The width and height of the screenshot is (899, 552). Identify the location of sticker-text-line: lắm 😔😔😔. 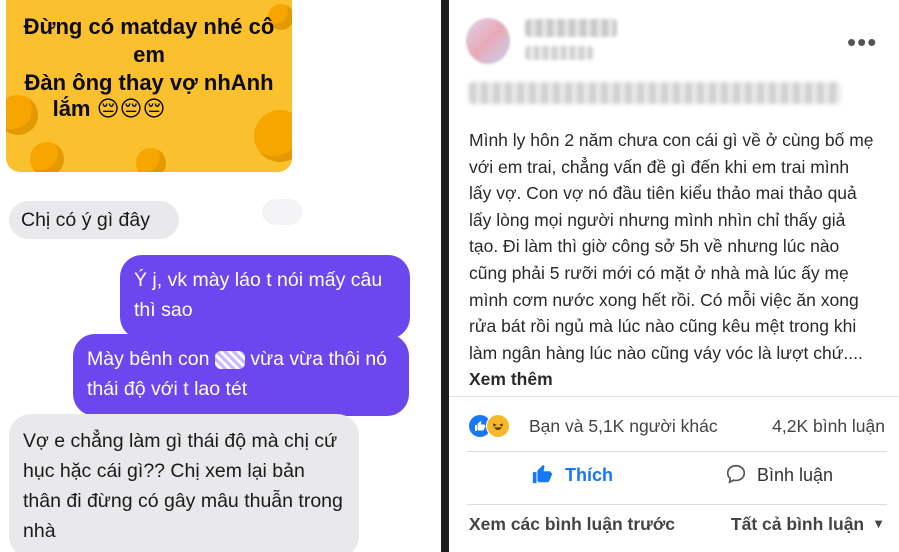
(109, 108).